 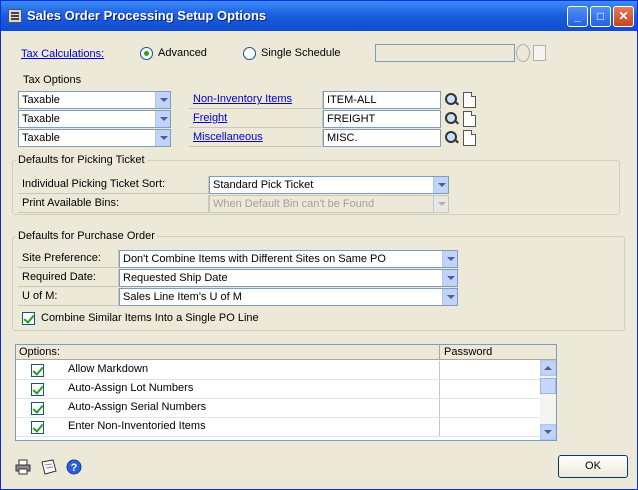 I want to click on uofm-label-cell: U of M:, so click(x=68, y=297).